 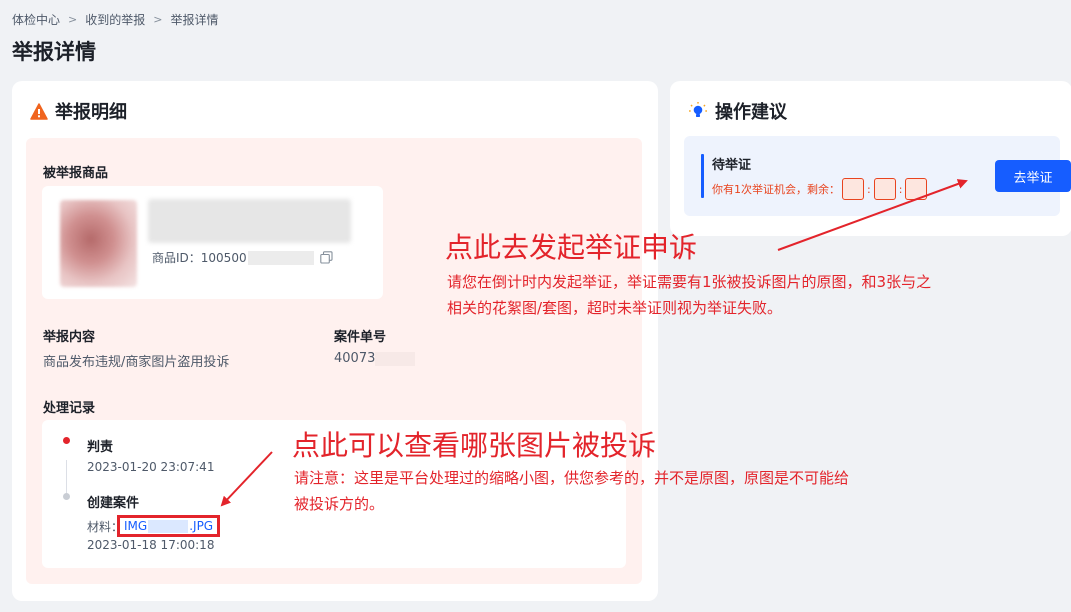 I want to click on case-no-label: 案件单号, so click(x=360, y=337).